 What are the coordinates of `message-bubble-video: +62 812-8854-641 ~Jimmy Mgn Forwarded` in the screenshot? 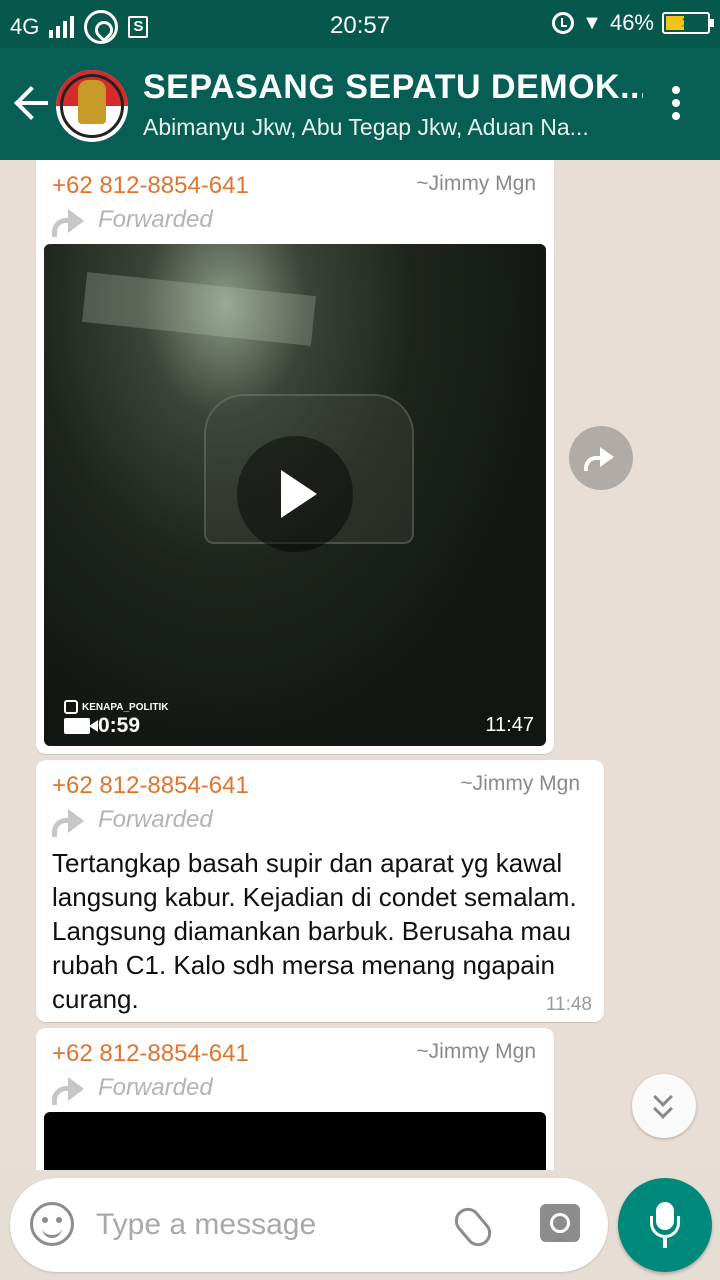 It's located at (295, 1099).